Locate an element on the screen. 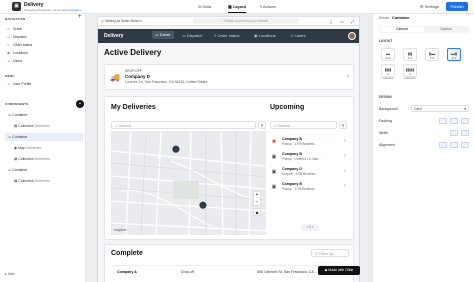 The height and width of the screenshot is (282, 474). intro-footer: ▸ Intro is located at coordinates (10, 274).